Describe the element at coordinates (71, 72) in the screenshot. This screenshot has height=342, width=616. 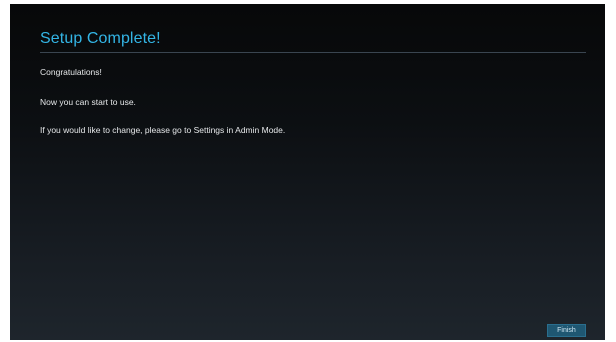
I see `congratulations-text: Congratulations!` at that location.